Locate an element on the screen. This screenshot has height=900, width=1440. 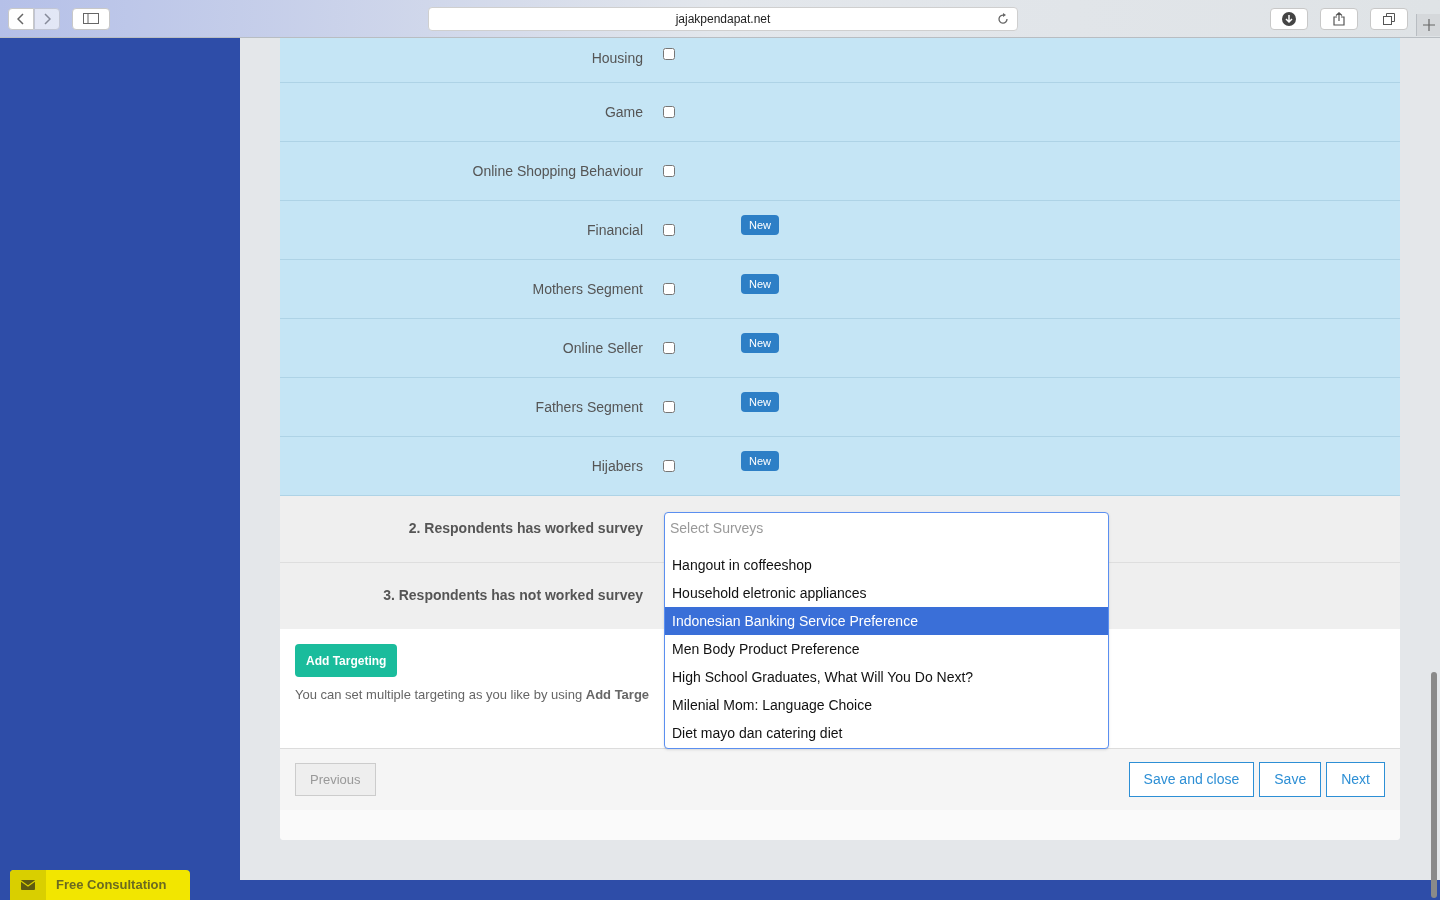
topic-label: Game is located at coordinates (623, 112).